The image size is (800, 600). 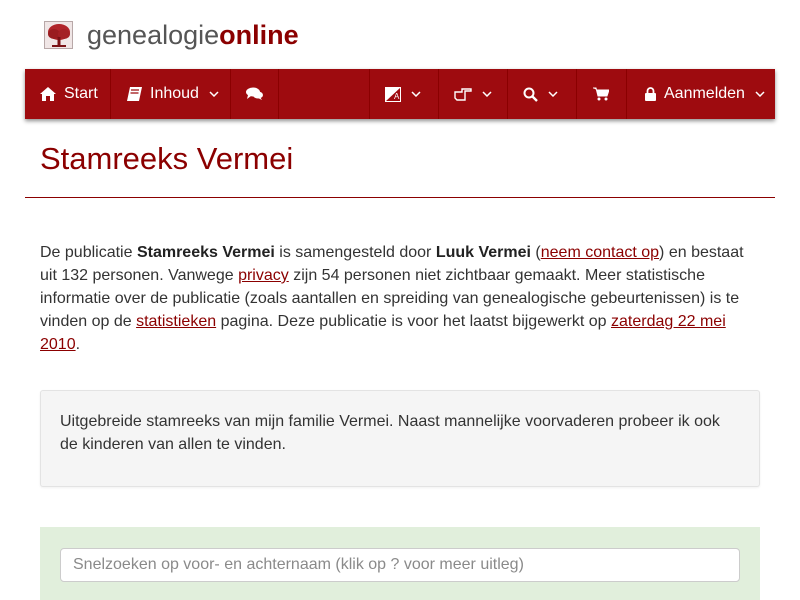 I want to click on nav-start-label: Start, so click(x=81, y=93).